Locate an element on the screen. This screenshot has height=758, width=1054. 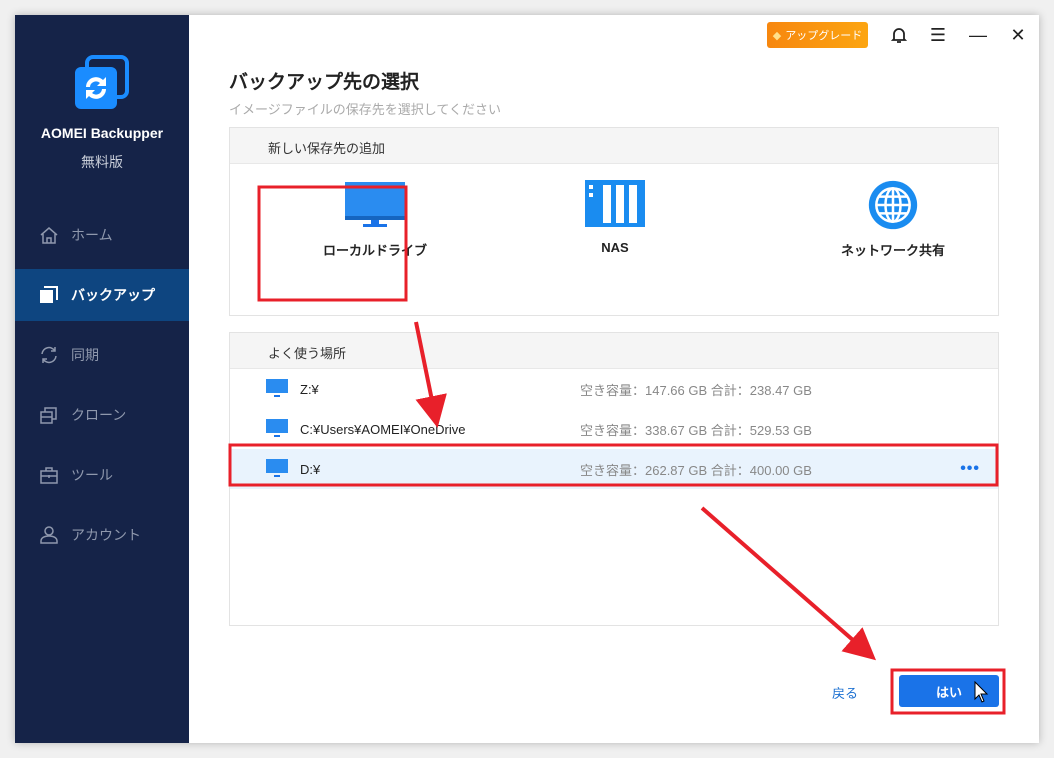
sidebar-item-backup: バックアップ is located at coordinates (102, 295).